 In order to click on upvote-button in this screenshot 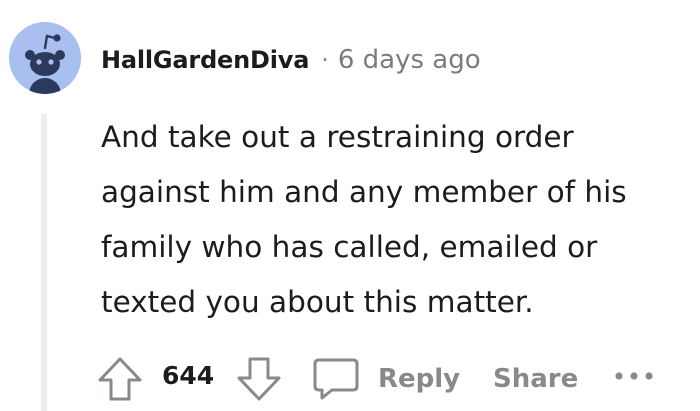, I will do `click(120, 379)`.